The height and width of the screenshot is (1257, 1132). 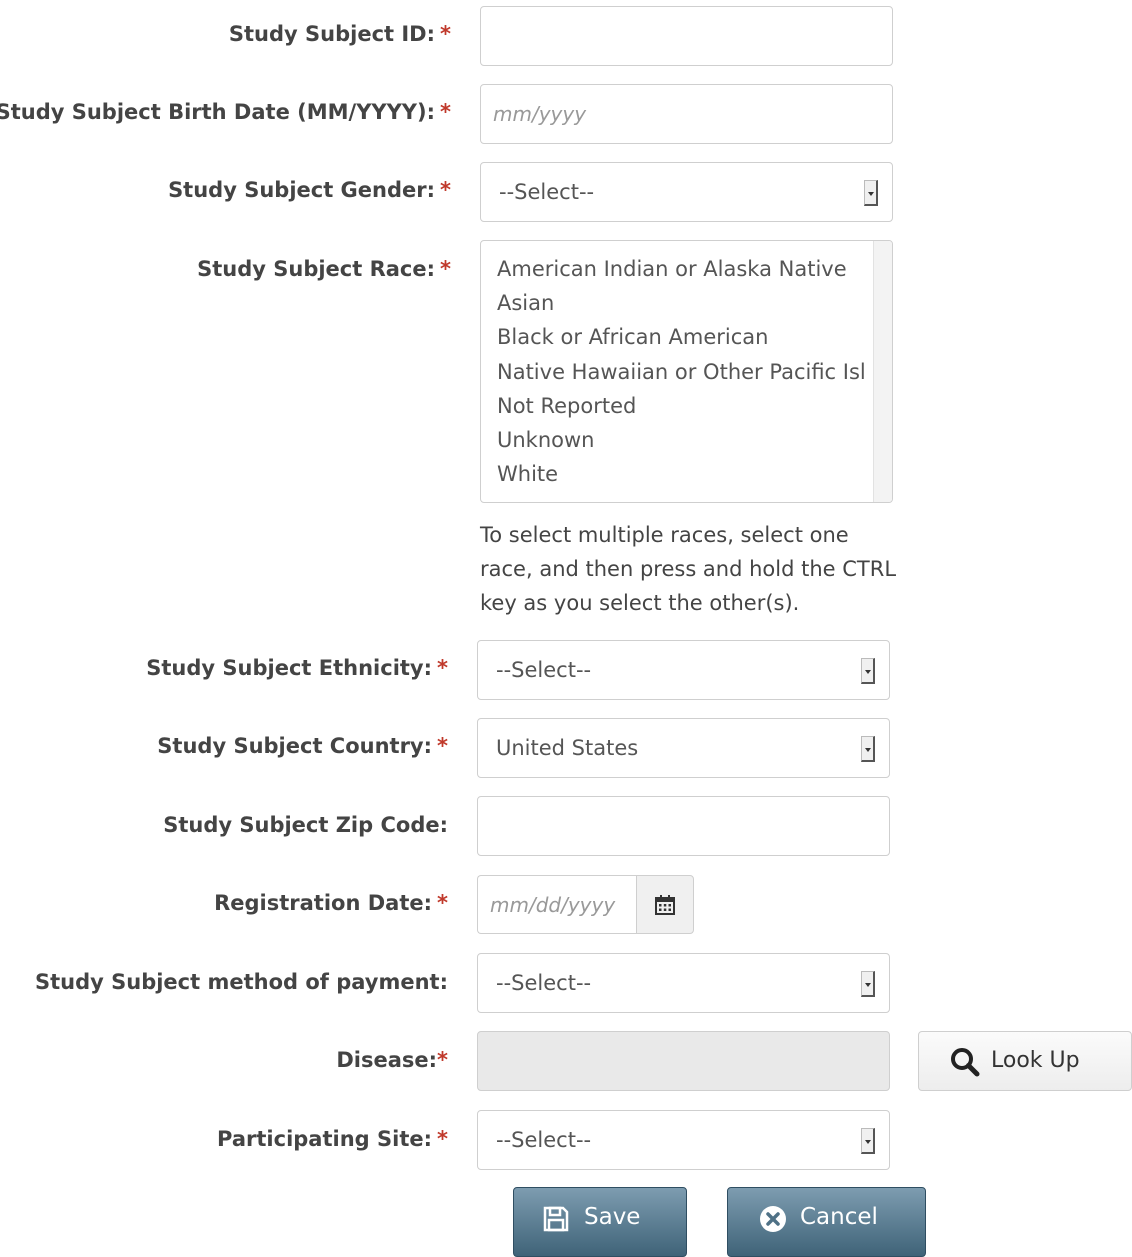 What do you see at coordinates (965, 1062) in the screenshot?
I see `search-icon` at bounding box center [965, 1062].